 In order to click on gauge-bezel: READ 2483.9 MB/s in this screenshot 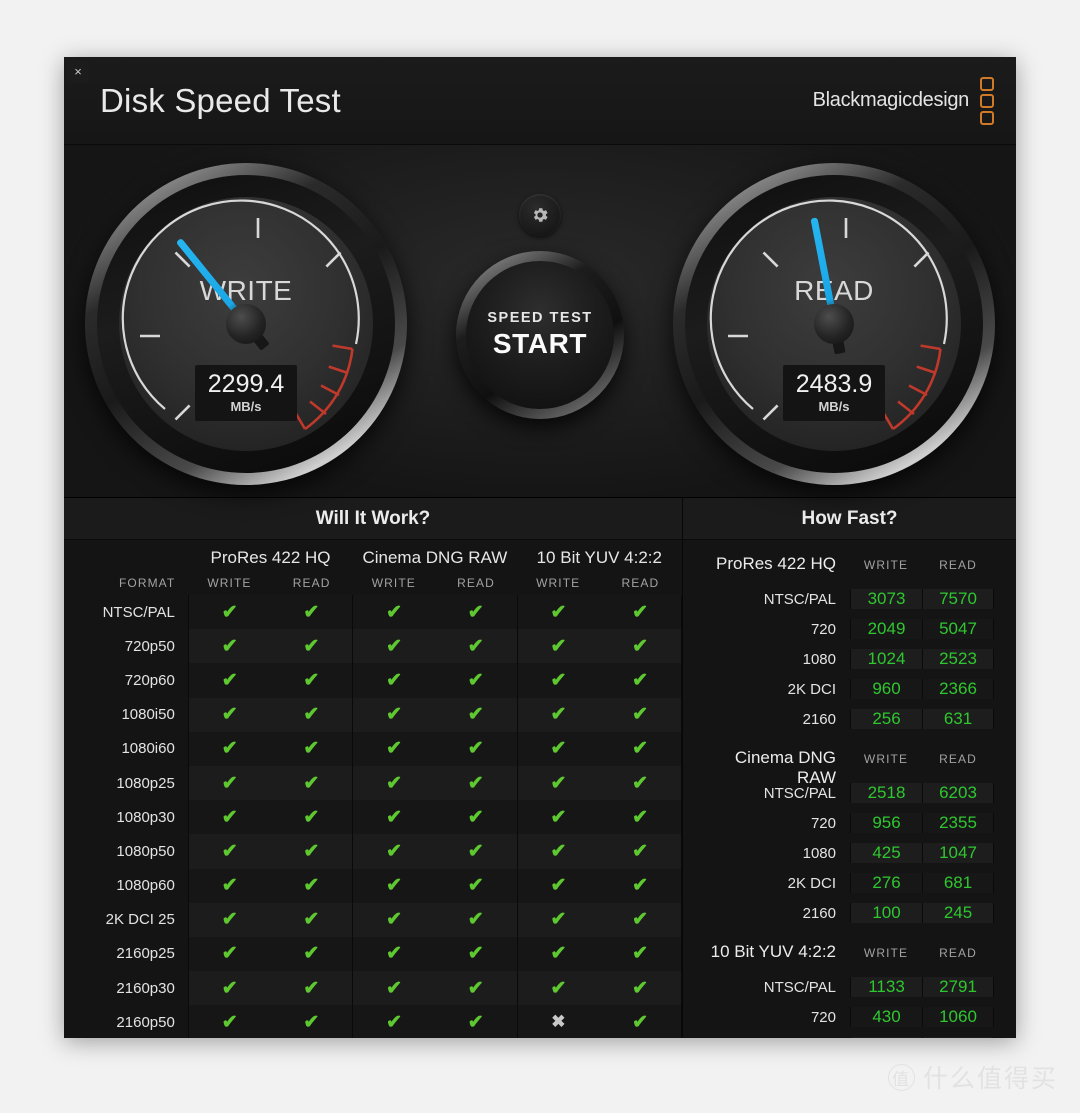, I will do `click(834, 324)`.